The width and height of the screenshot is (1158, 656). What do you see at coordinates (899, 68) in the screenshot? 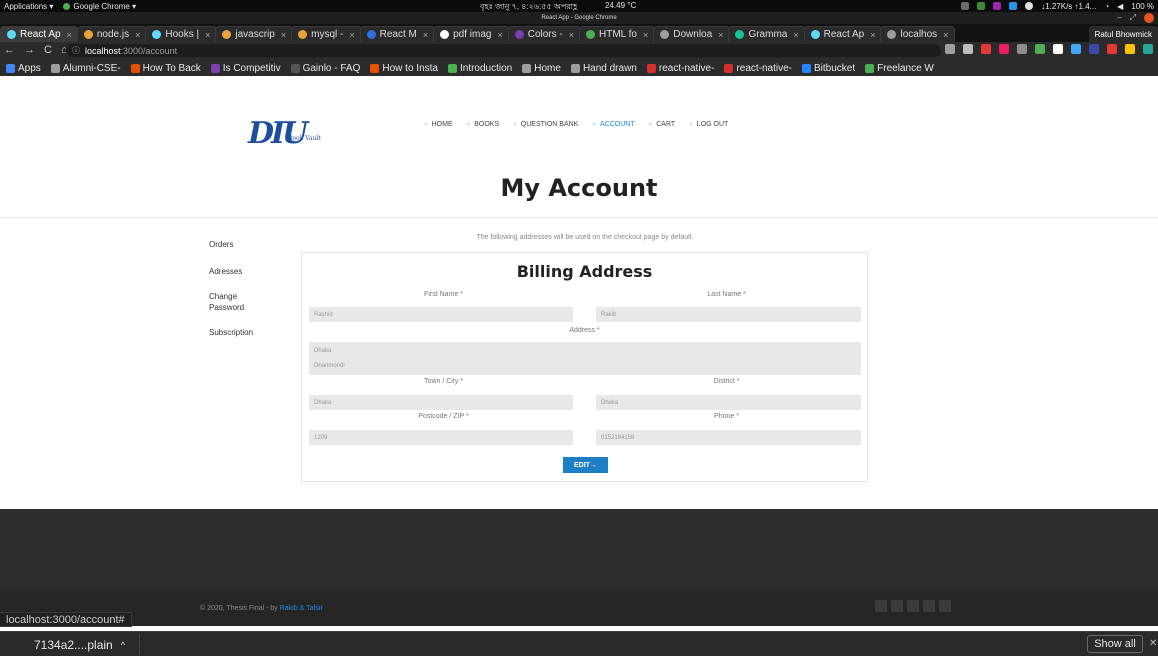
I see `bookmark-item: Freelance W` at bounding box center [899, 68].